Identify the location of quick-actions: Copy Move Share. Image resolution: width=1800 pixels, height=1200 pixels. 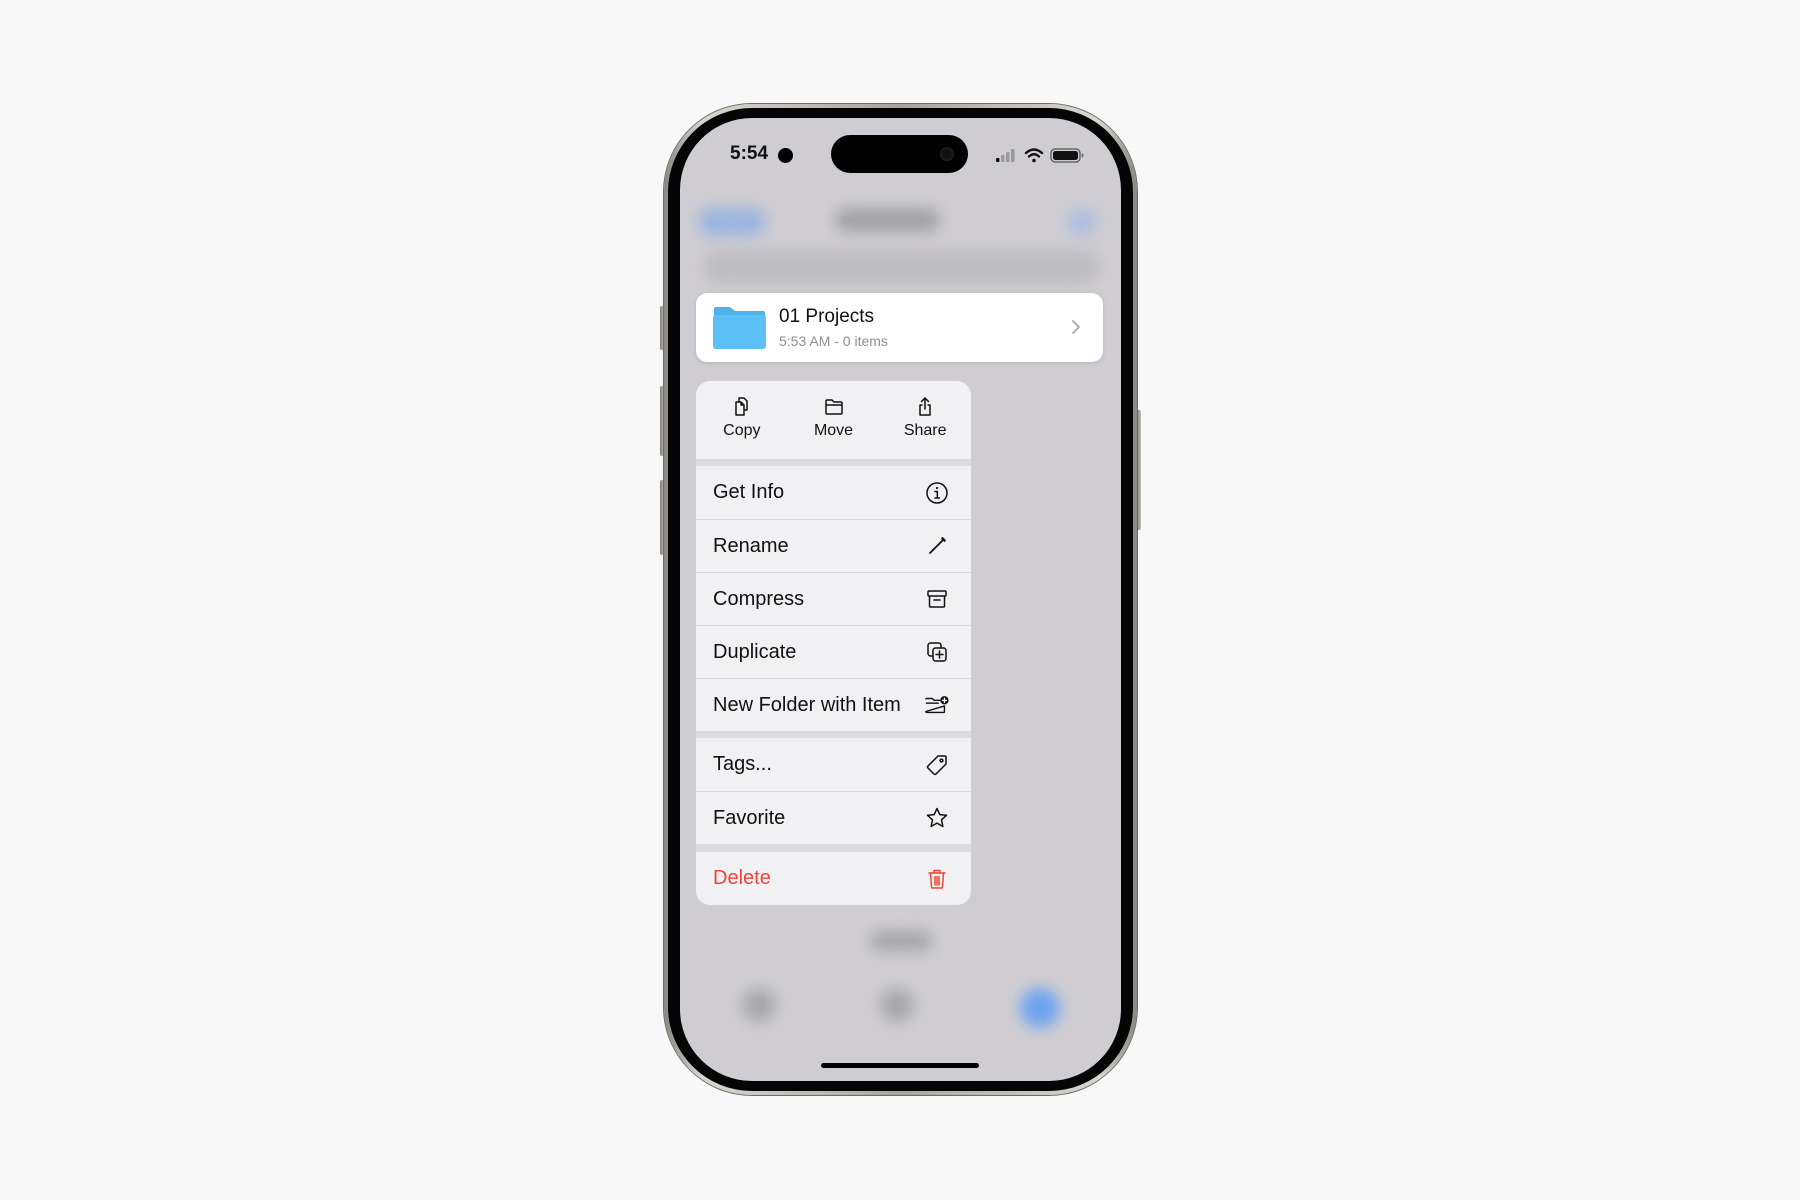
(833, 420).